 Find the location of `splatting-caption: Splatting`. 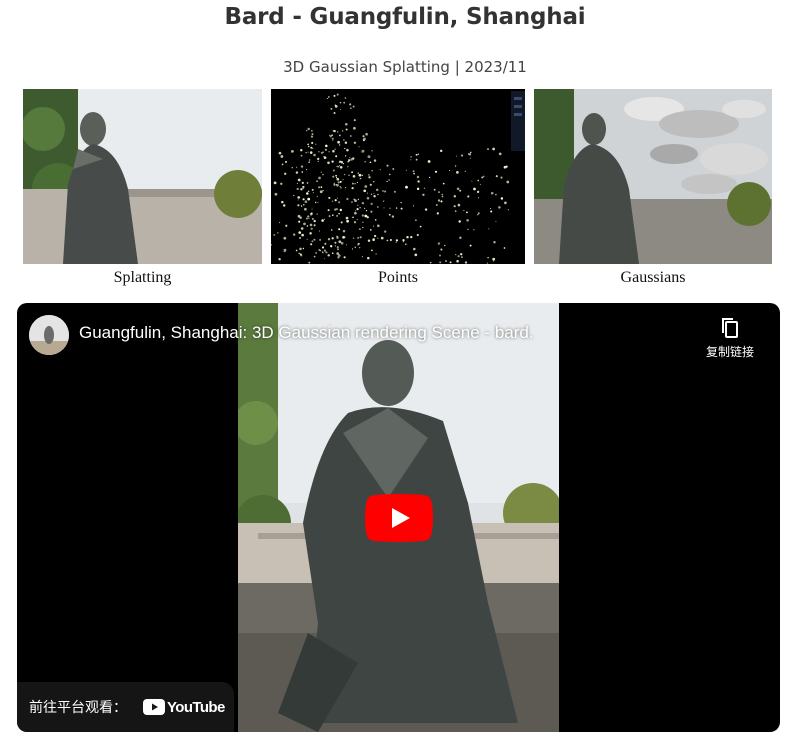

splatting-caption: Splatting is located at coordinates (142, 277).